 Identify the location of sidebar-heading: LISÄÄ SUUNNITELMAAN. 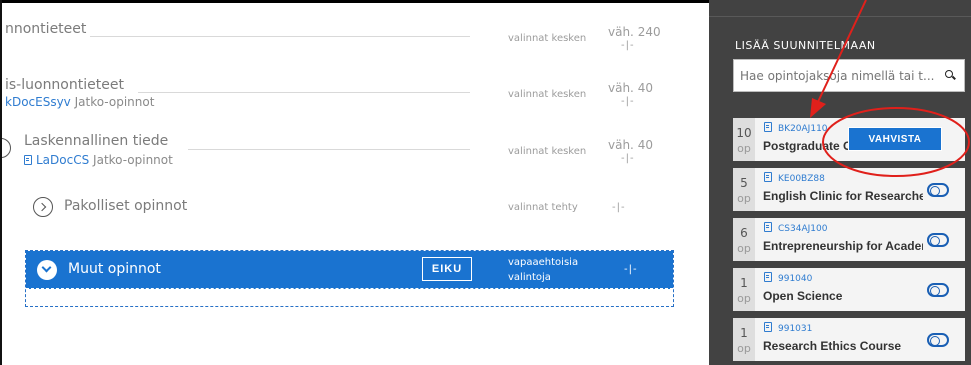
(805, 45).